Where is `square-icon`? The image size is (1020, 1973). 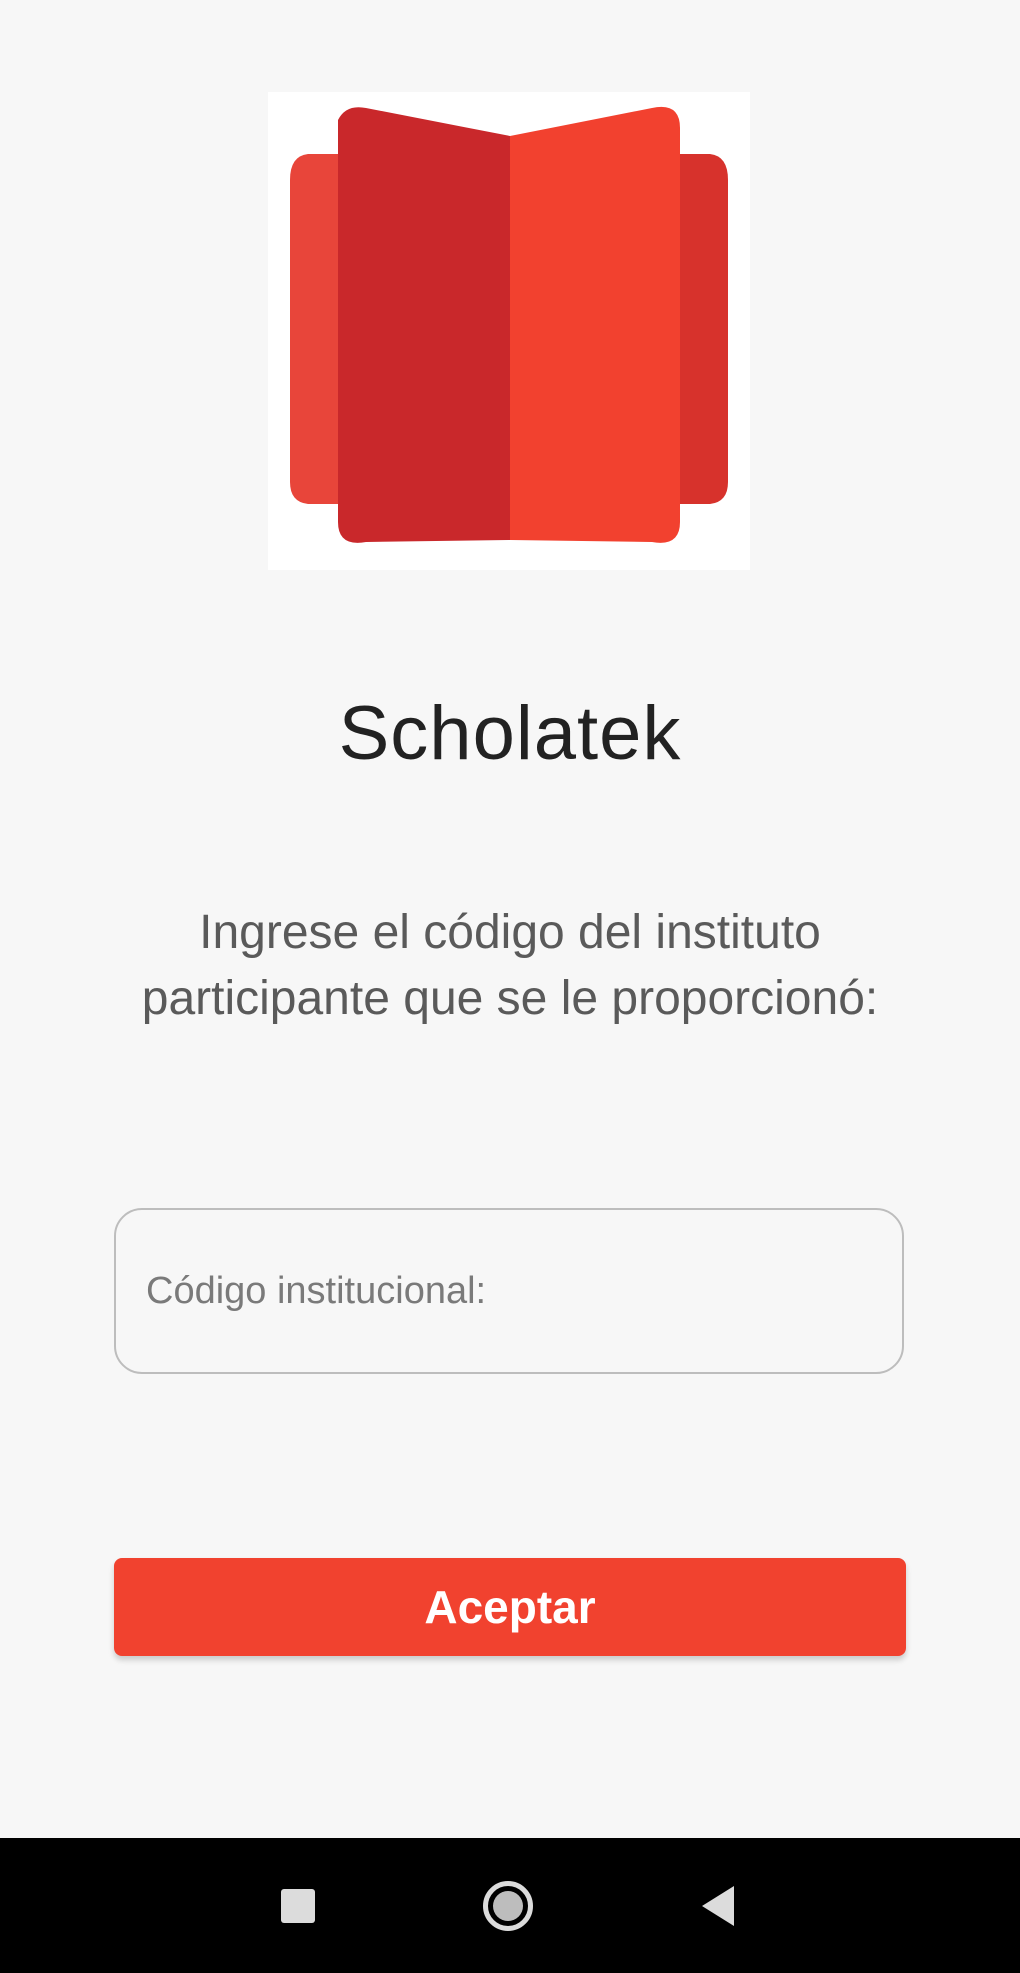 square-icon is located at coordinates (298, 1905).